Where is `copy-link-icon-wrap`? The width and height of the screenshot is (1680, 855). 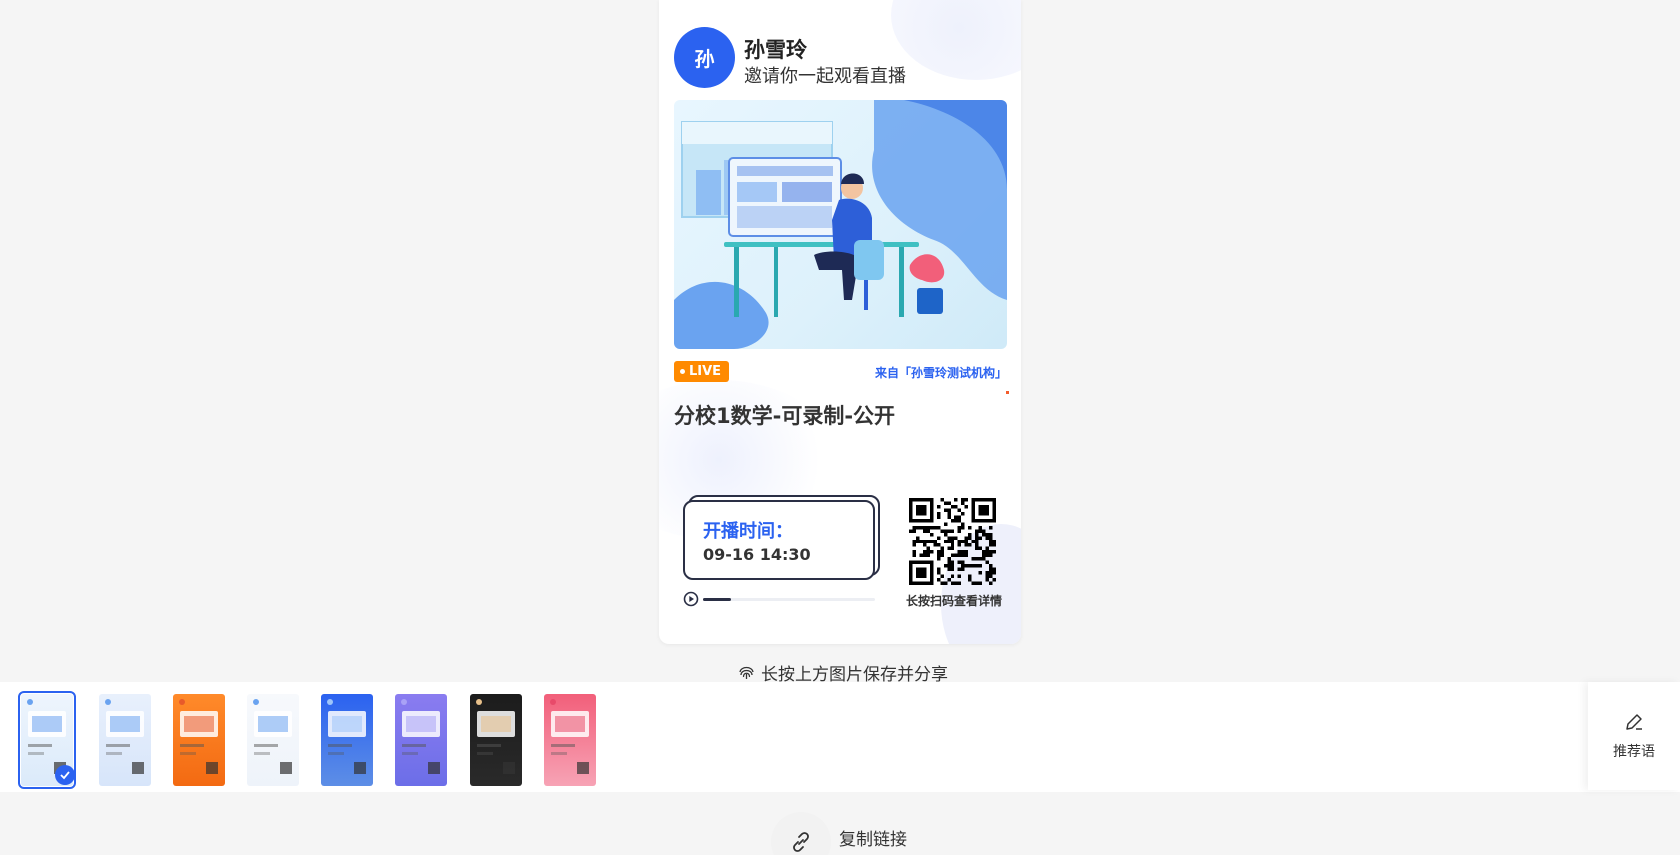 copy-link-icon-wrap is located at coordinates (801, 833).